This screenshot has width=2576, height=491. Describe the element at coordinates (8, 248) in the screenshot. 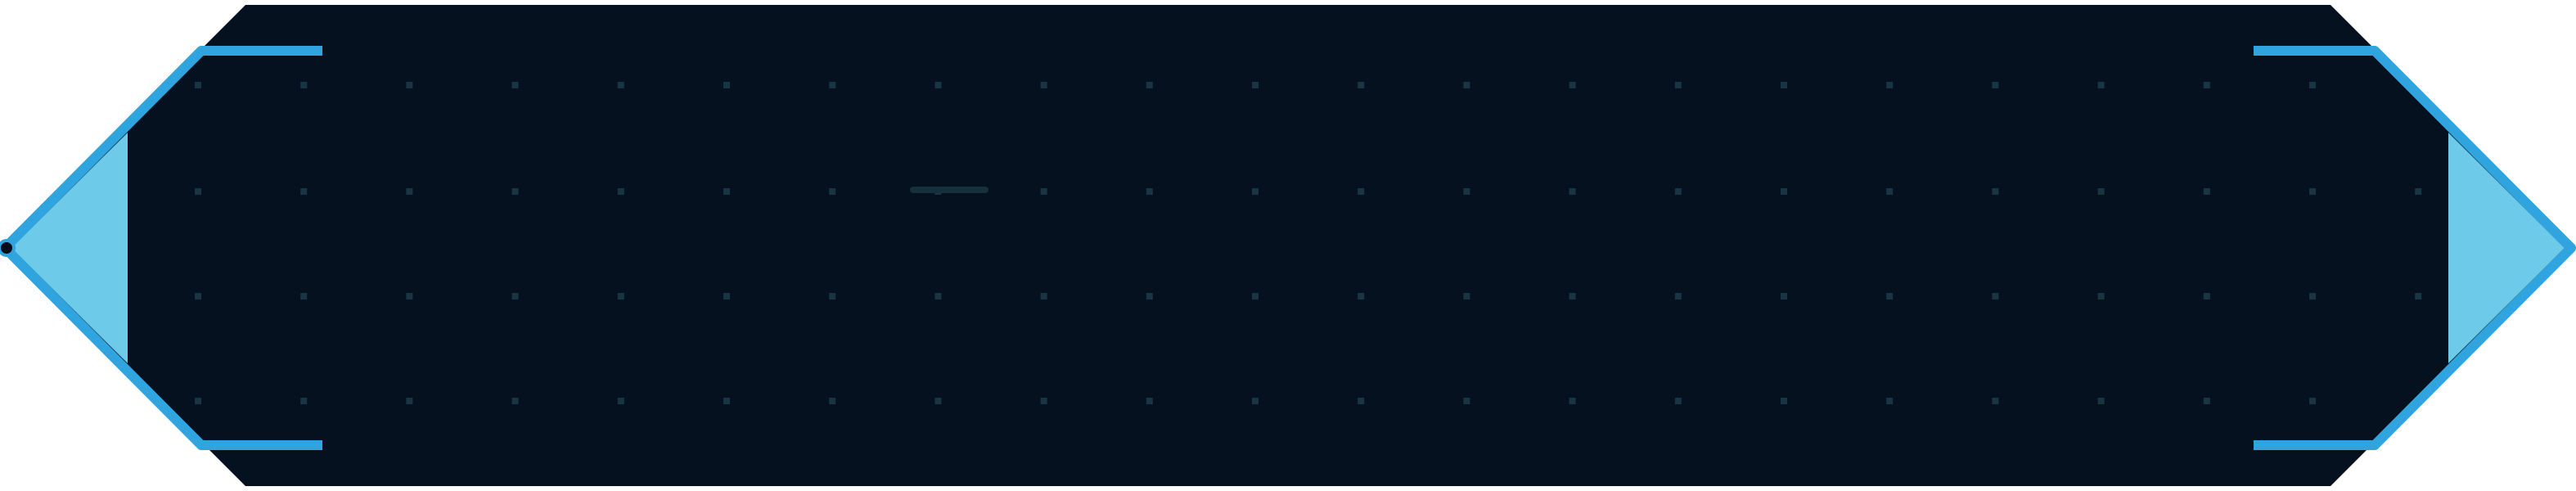

I see `left-node-dot` at that location.